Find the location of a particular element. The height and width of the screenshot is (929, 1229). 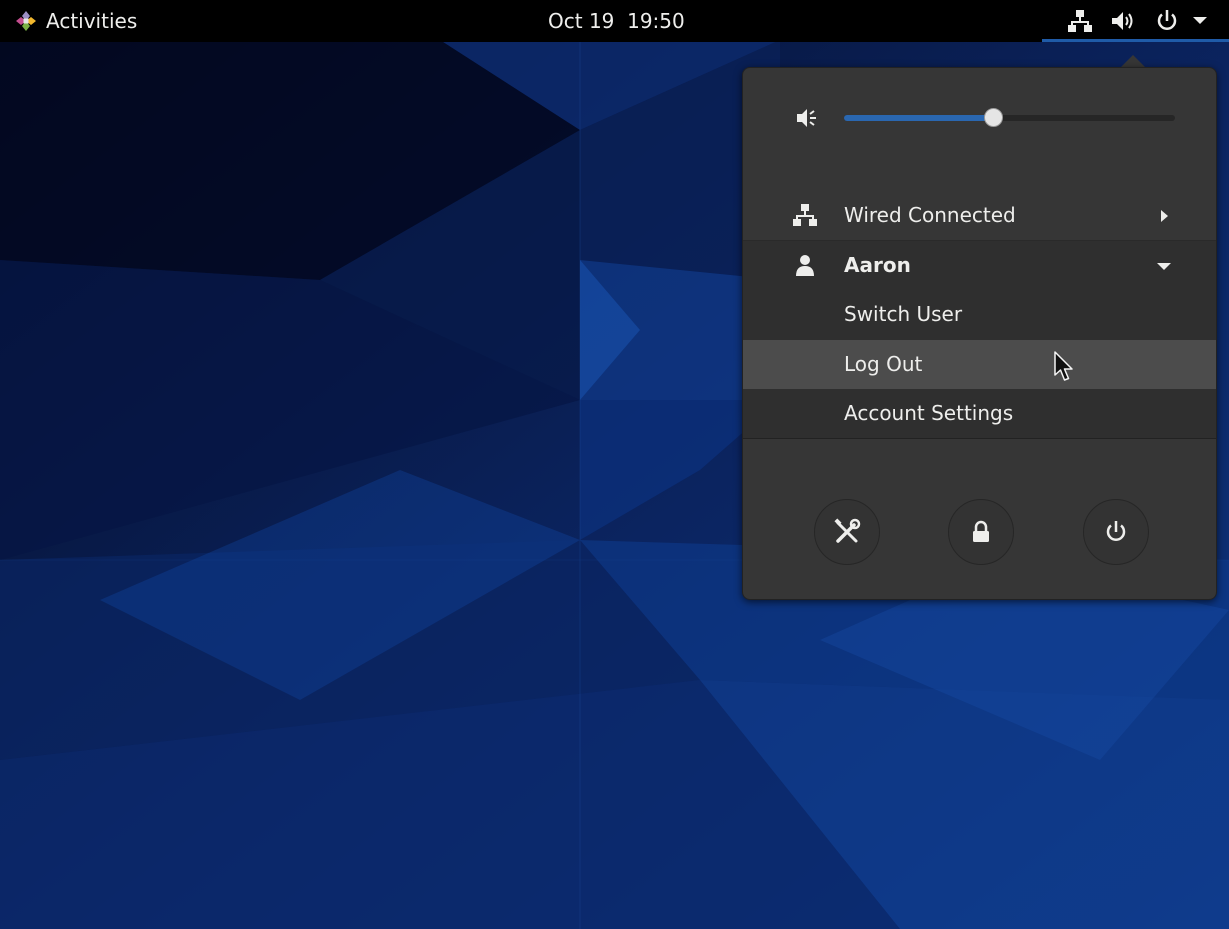

log-out-item: Log Out is located at coordinates (979, 364).